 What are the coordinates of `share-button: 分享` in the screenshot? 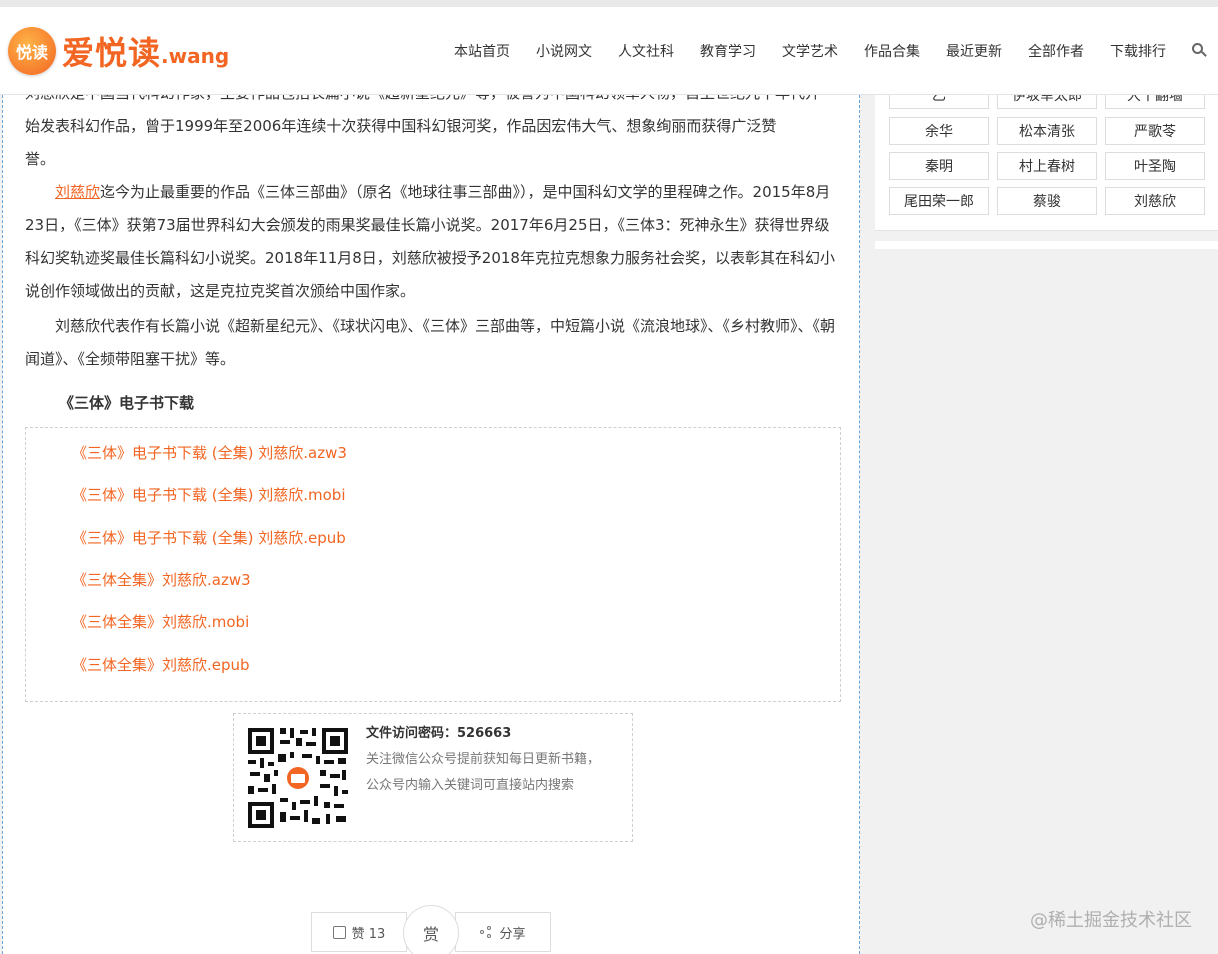 It's located at (503, 932).